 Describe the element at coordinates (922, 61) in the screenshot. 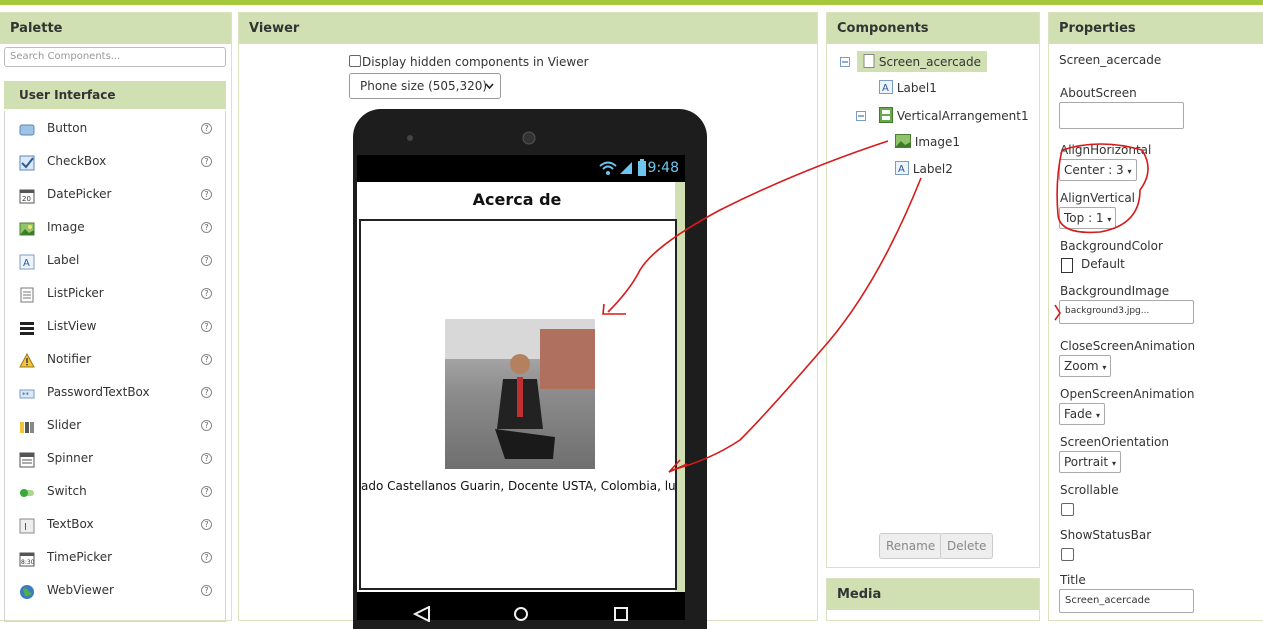

I see `tree-item-screen: Screen_acercade` at that location.